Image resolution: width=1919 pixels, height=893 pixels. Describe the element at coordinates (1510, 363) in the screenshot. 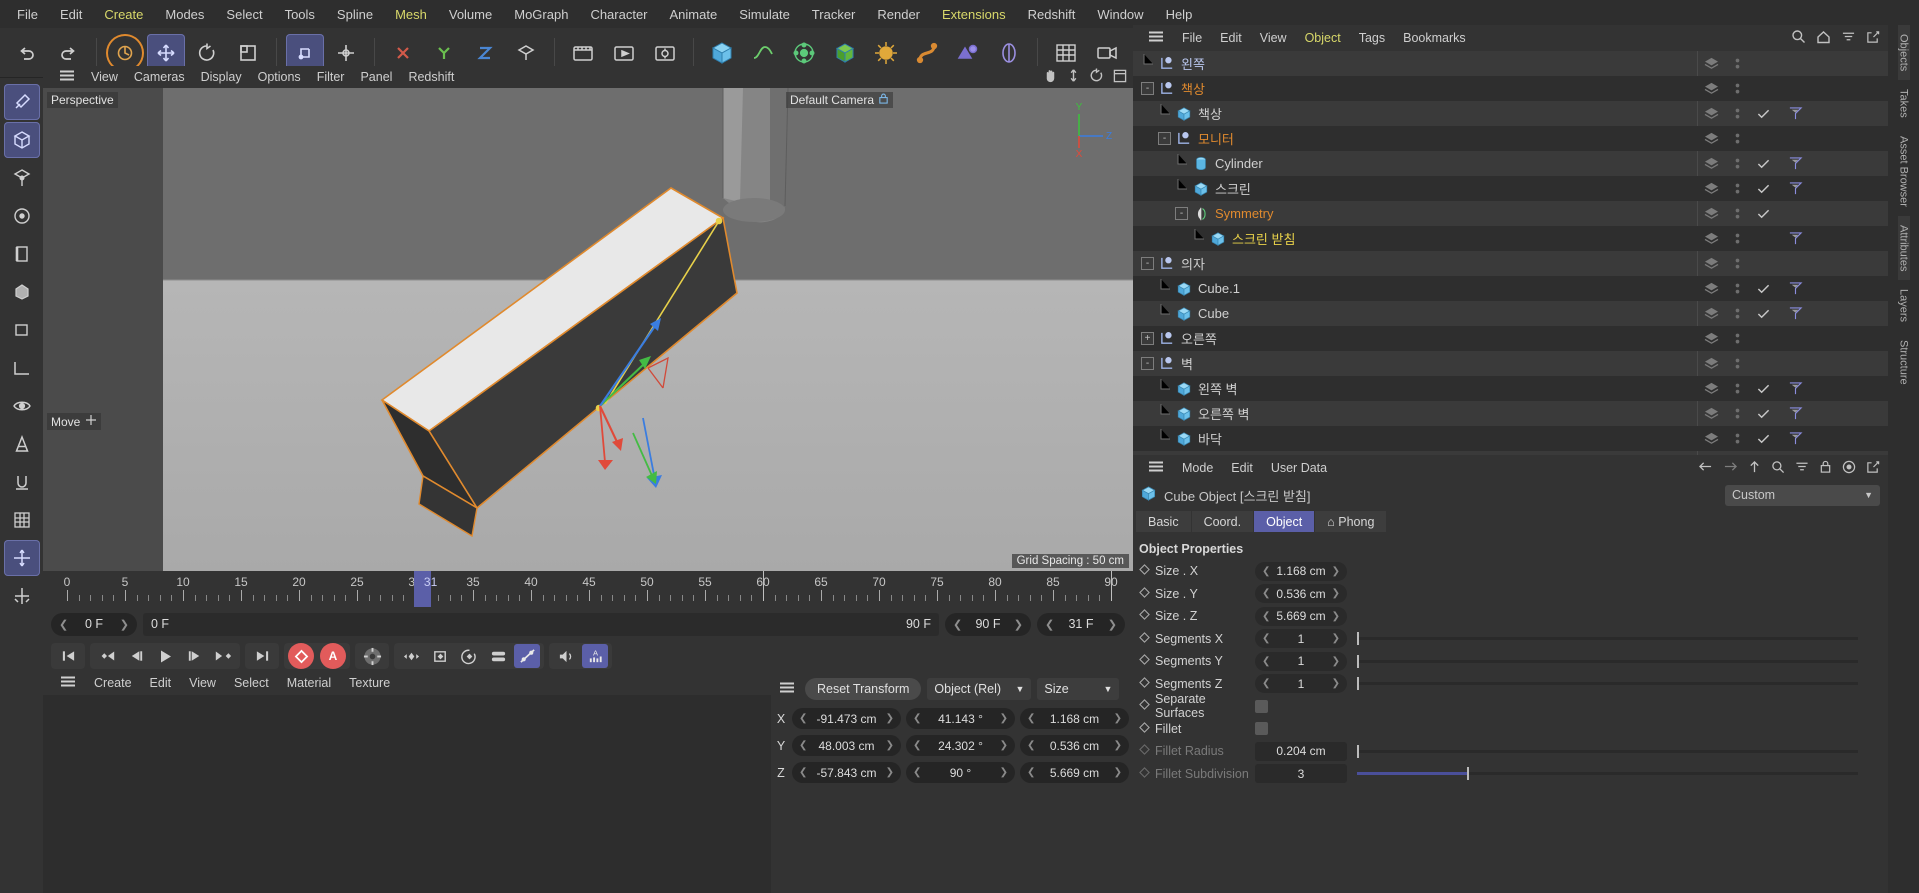

I see `object-tree-row: -벽` at that location.